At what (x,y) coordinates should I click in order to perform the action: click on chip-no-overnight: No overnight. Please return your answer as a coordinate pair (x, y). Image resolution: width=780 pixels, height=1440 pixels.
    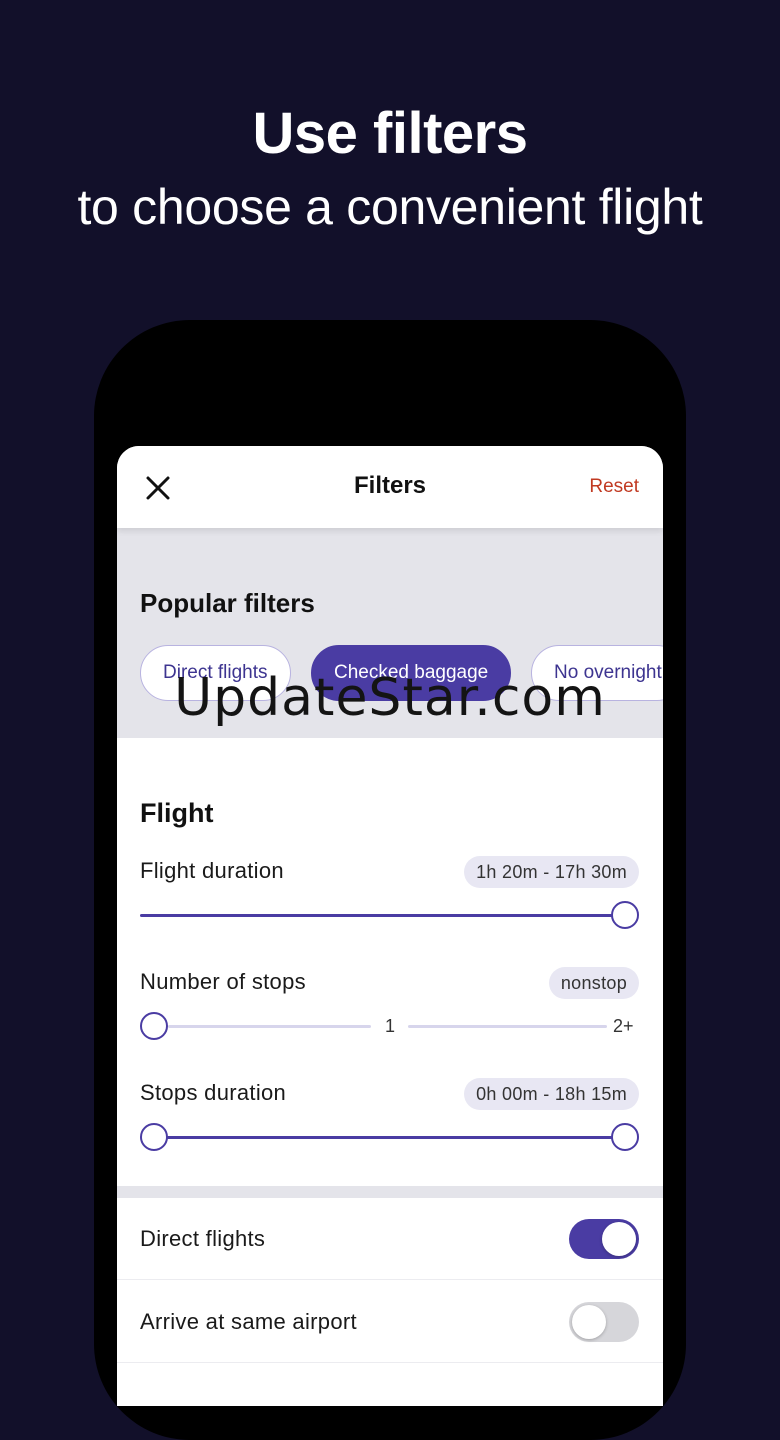
    Looking at the image, I should click on (597, 673).